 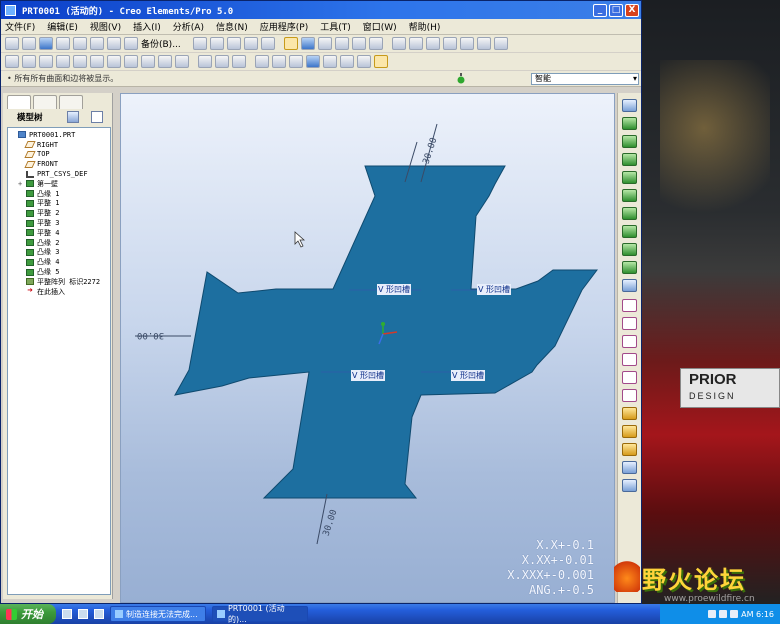 I want to click on dimension-label: 30.00, so click(x=150, y=335).